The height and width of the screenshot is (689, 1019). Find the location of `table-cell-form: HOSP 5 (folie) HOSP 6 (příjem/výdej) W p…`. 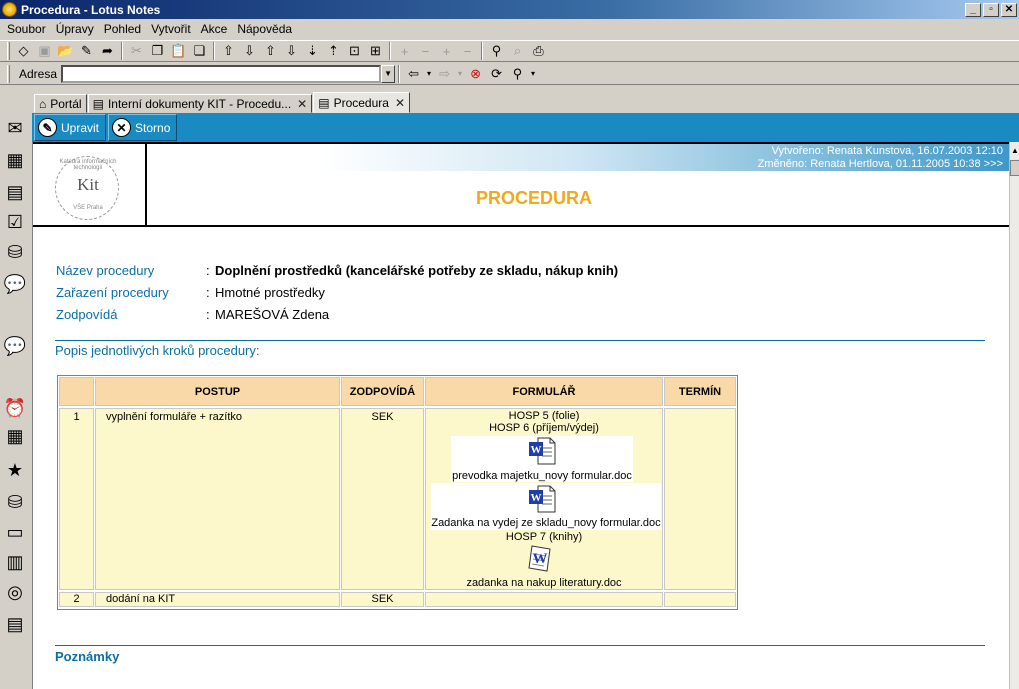

table-cell-form: HOSP 5 (folie) HOSP 6 (příjem/výdej) W p… is located at coordinates (544, 499).